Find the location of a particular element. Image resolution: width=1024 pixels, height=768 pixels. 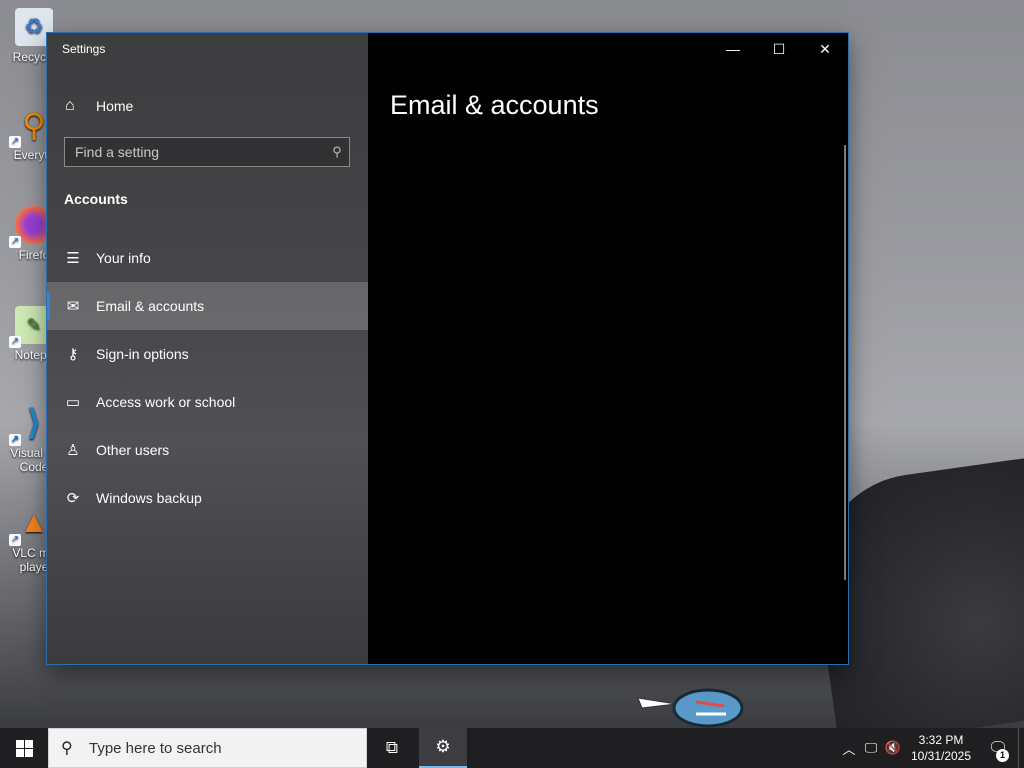

page-title: Email & accounts is located at coordinates (494, 105).